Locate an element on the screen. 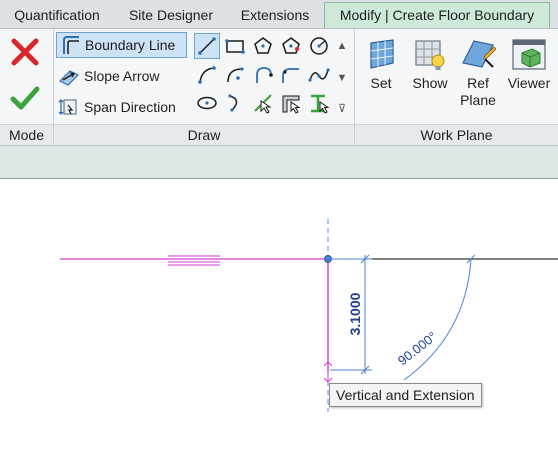  tool-pick-lines is located at coordinates (263, 103).